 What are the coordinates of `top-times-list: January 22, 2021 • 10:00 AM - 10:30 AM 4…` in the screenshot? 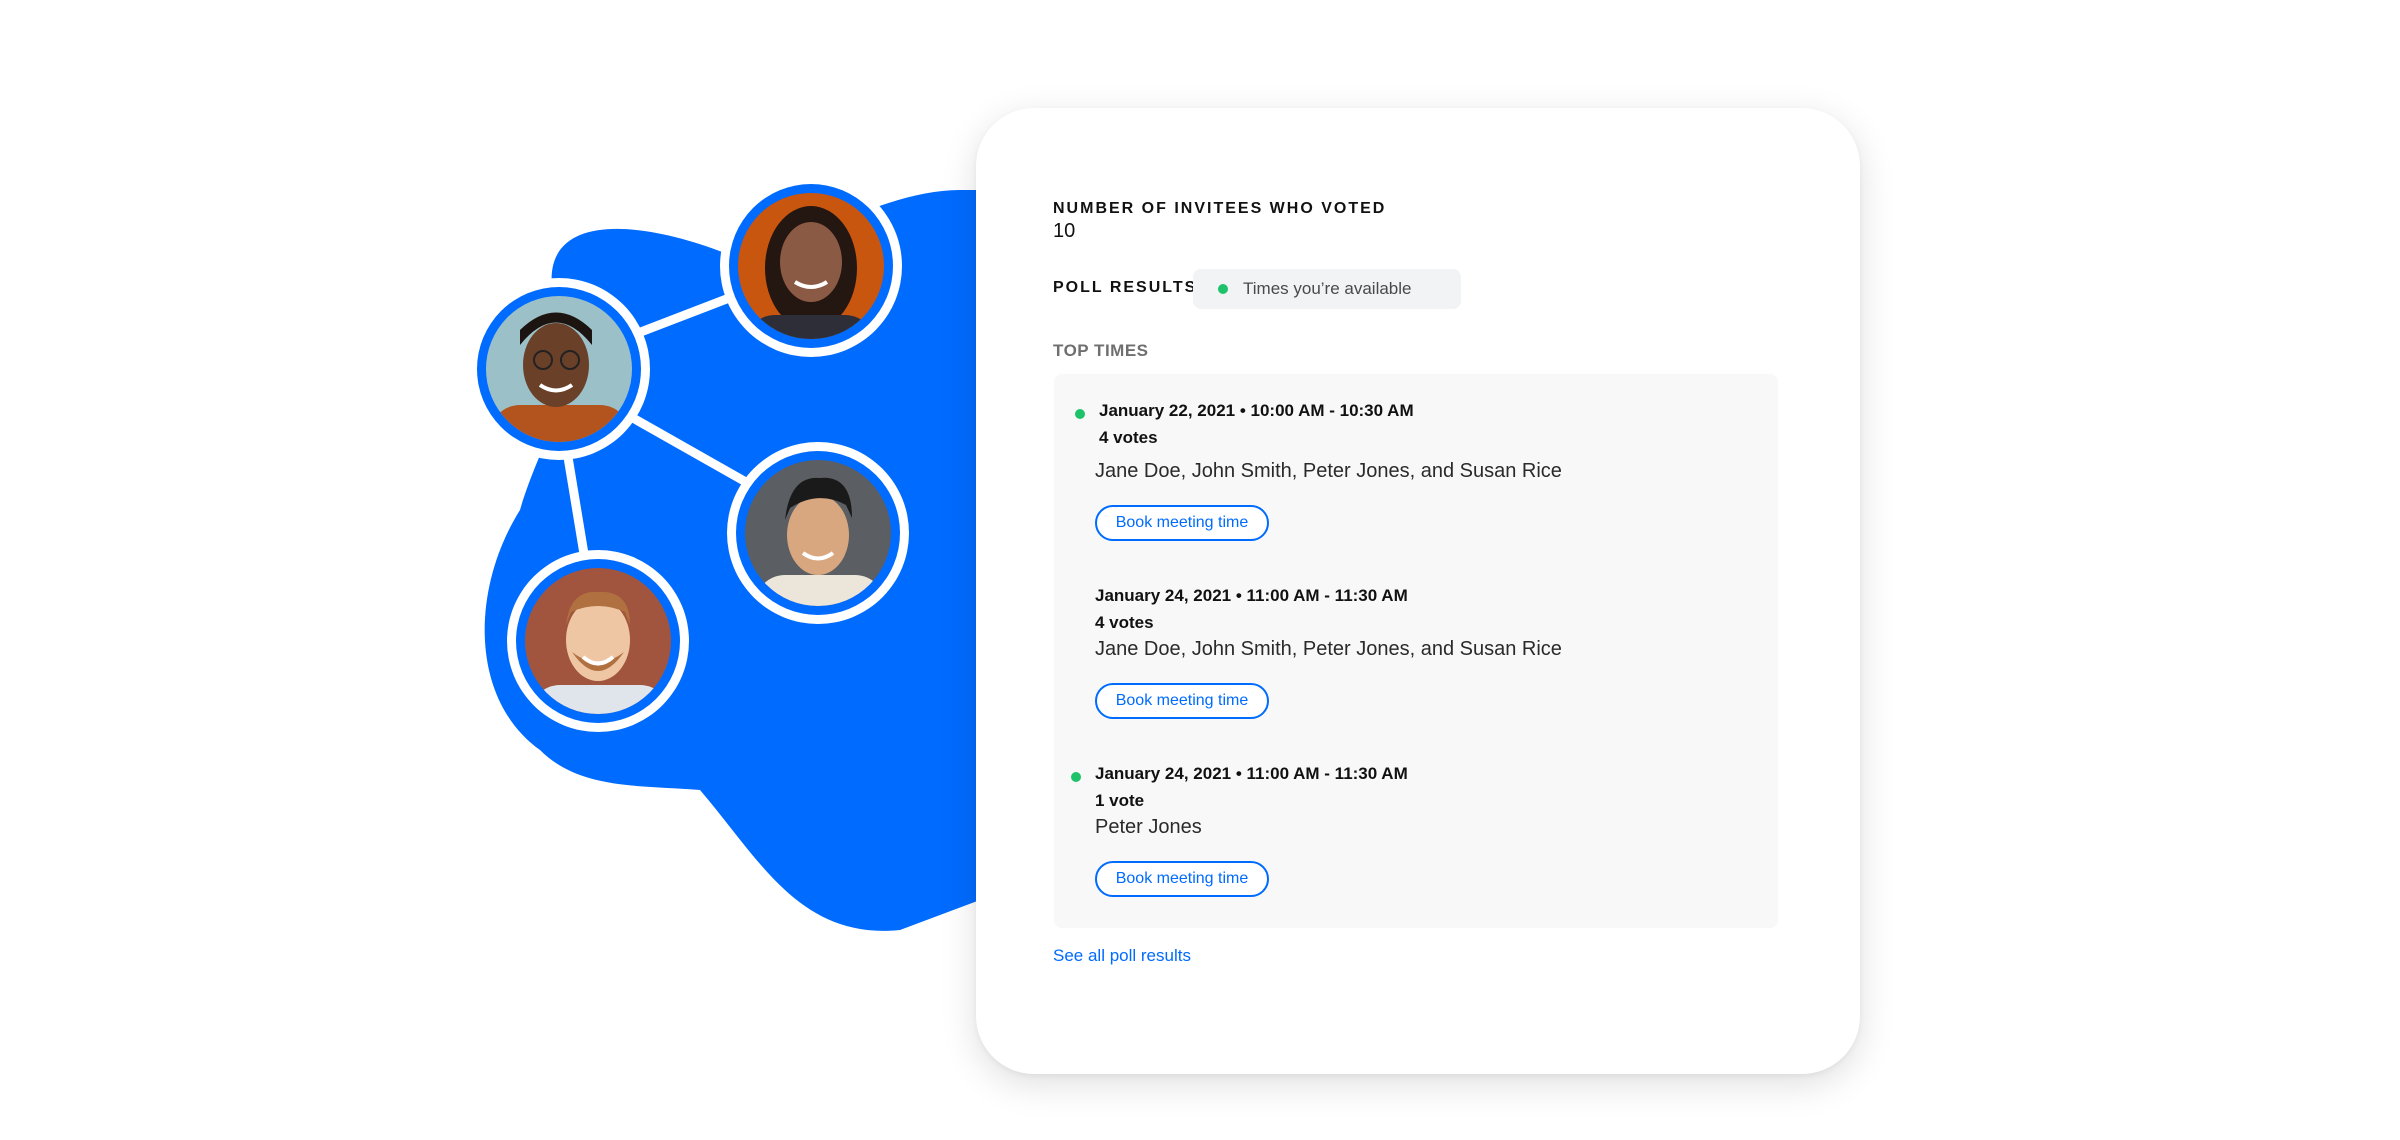 It's located at (1416, 651).